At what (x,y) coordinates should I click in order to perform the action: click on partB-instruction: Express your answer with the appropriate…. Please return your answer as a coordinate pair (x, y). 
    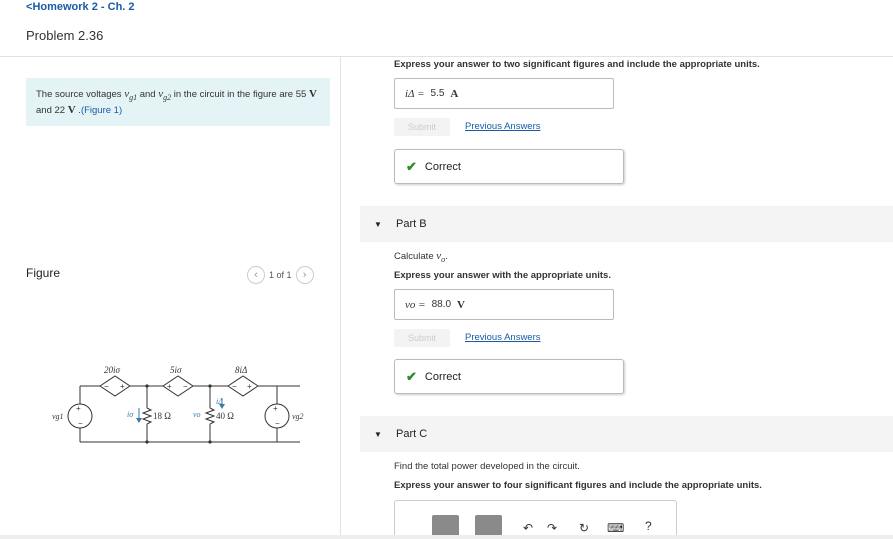
    Looking at the image, I should click on (502, 275).